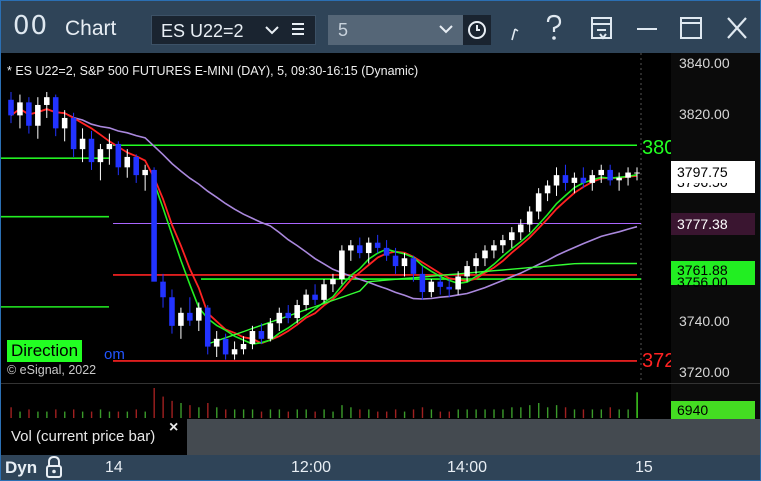 This screenshot has width=761, height=481. I want to click on close-icon: ×, so click(173, 428).